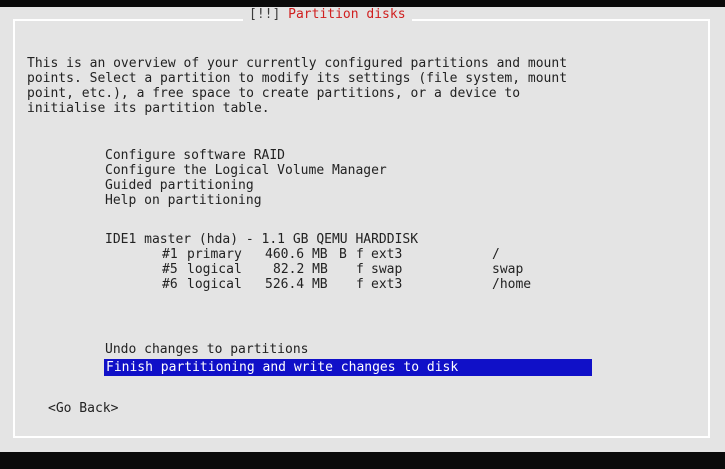 Image resolution: width=725 pixels, height=469 pixels. Describe the element at coordinates (170, 284) in the screenshot. I see `partition-number: #6` at that location.